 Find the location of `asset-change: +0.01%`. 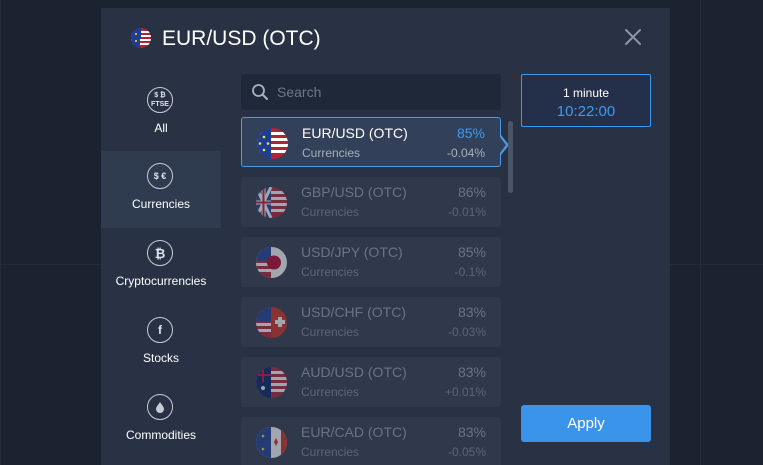

asset-change: +0.01% is located at coordinates (465, 392).